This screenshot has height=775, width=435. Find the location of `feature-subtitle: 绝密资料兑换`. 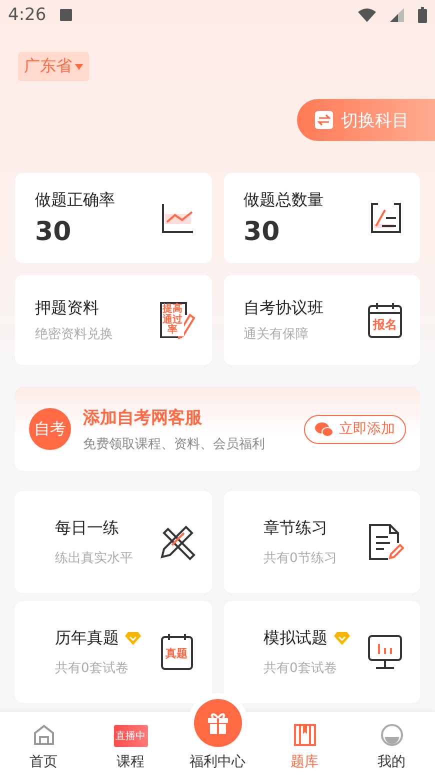

feature-subtitle: 绝密资料兑换 is located at coordinates (74, 334).